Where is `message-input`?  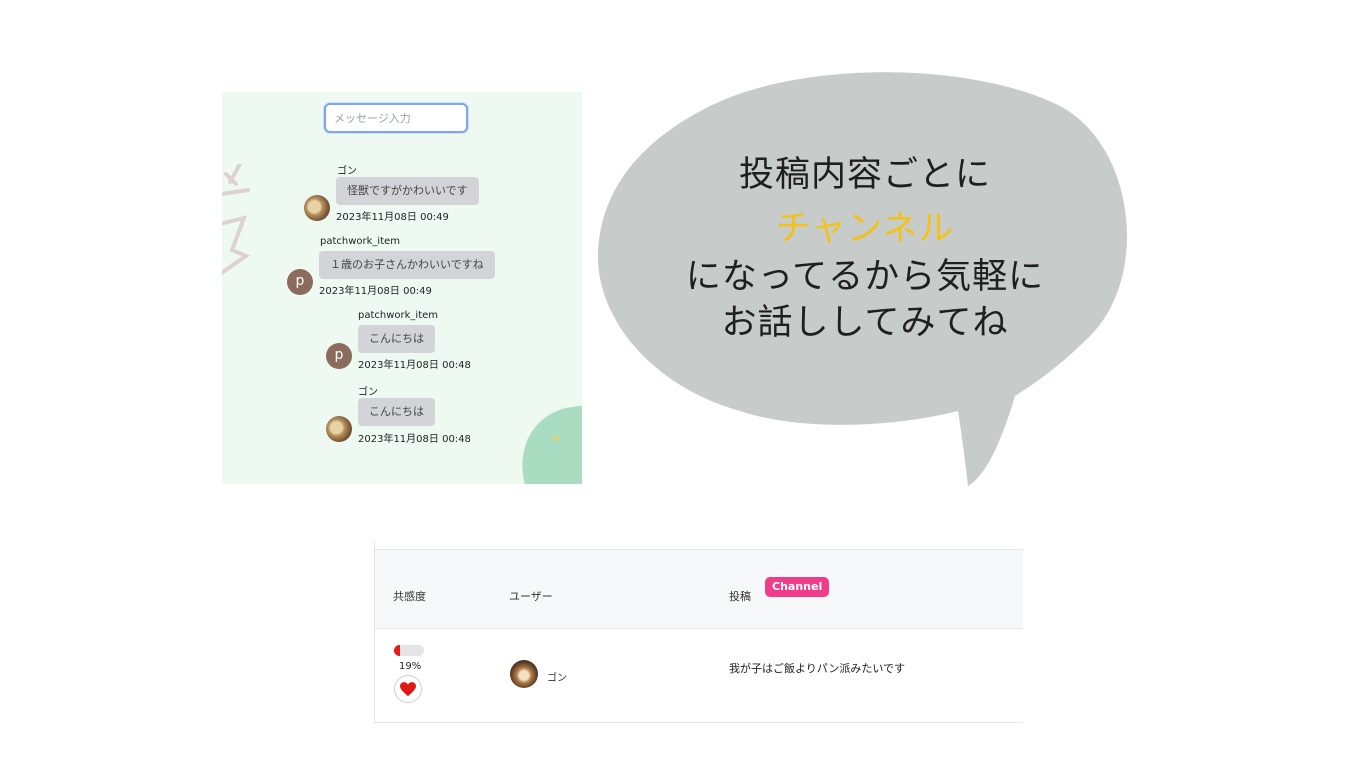 message-input is located at coordinates (396, 118).